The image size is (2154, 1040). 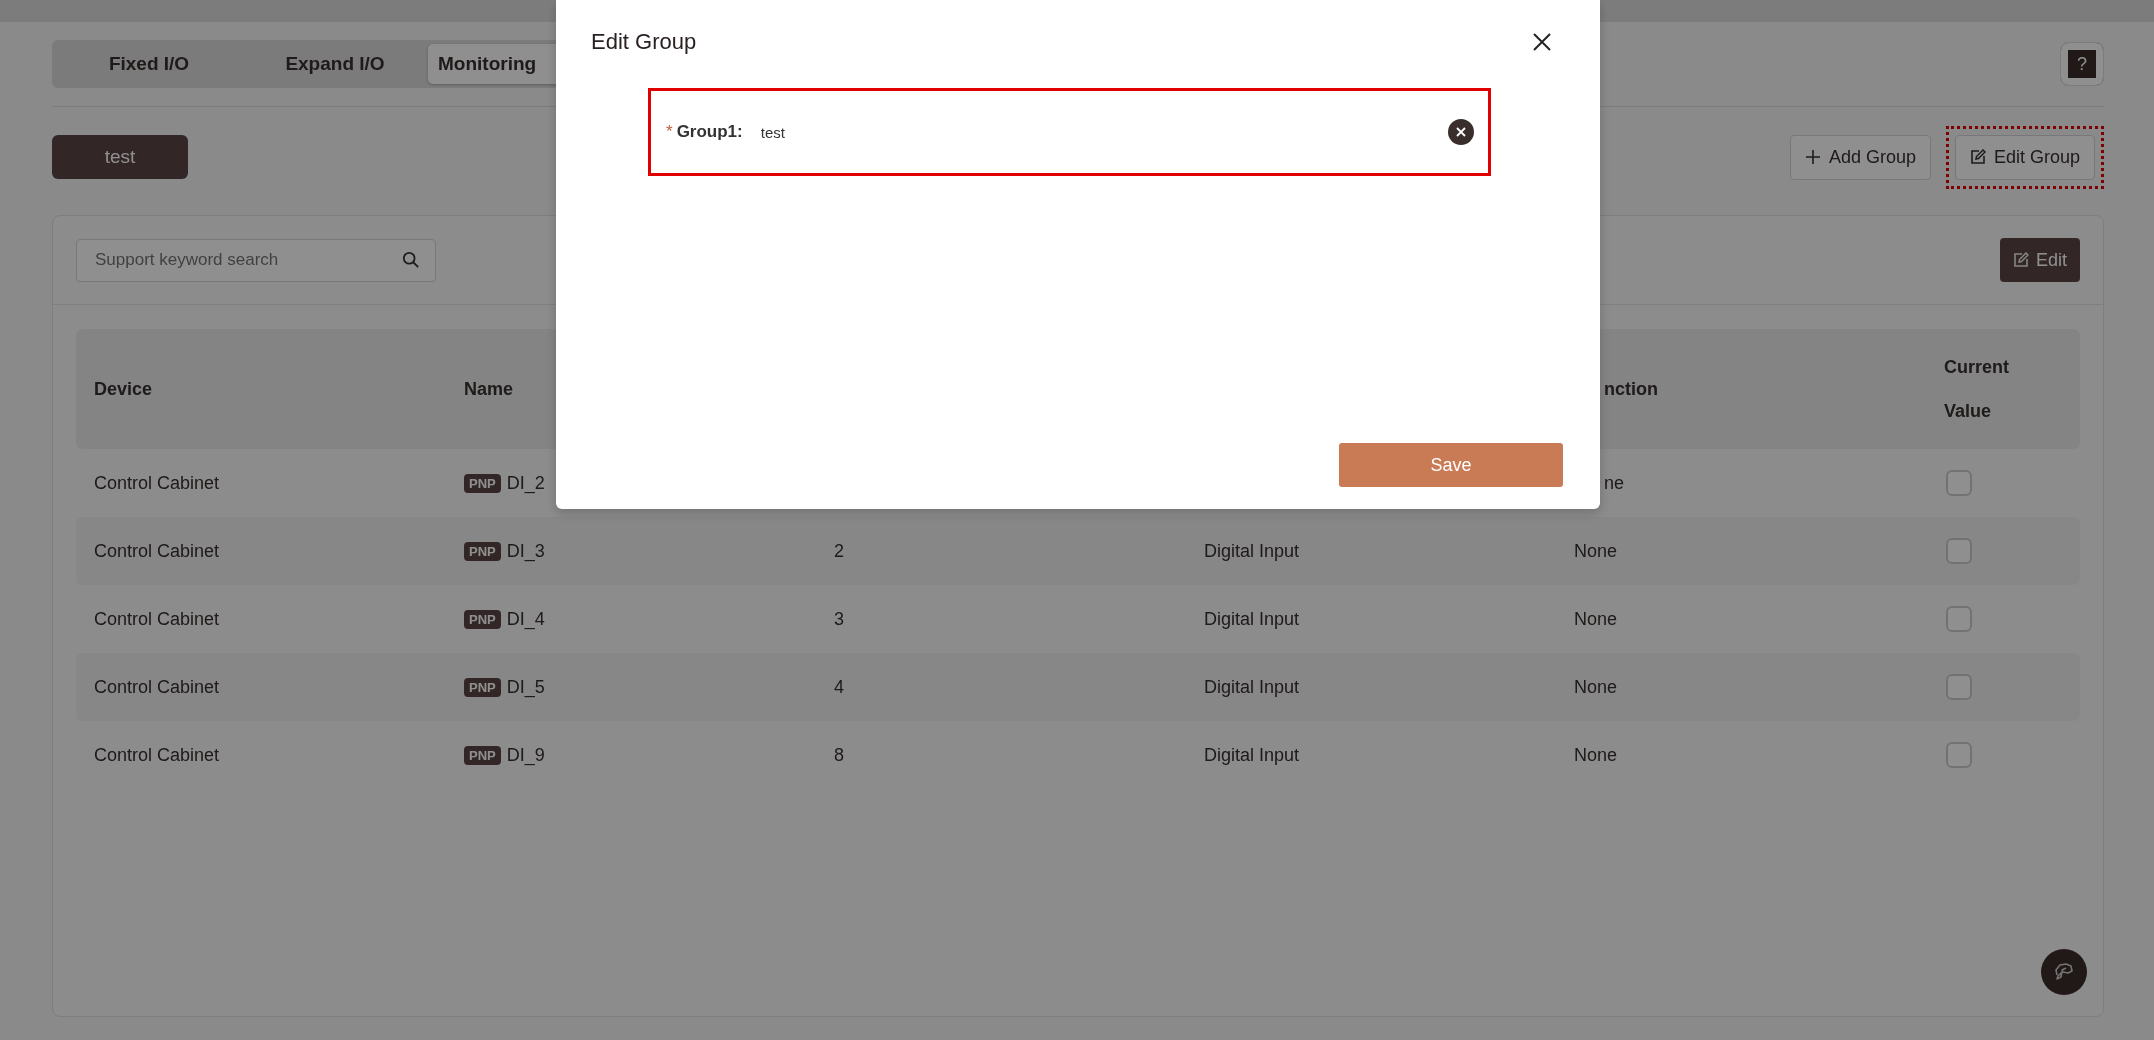 I want to click on column-header: Current Value, so click(x=1977, y=389).